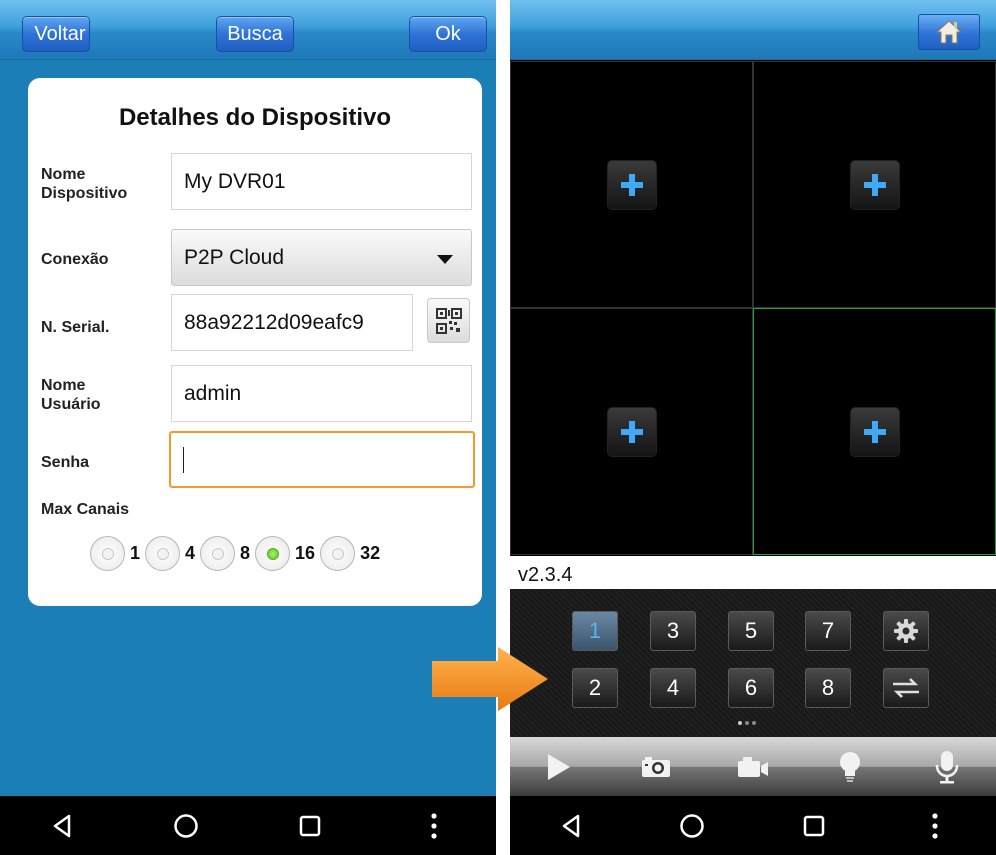  Describe the element at coordinates (370, 553) in the screenshot. I see `radio-label: 32` at that location.